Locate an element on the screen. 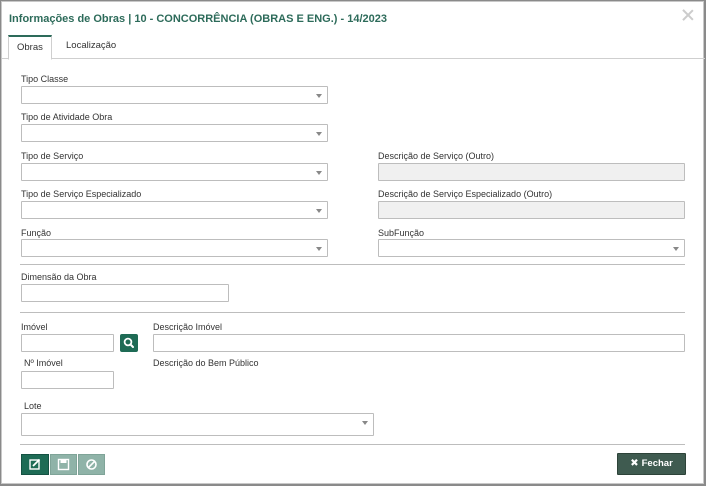 This screenshot has width=706, height=486. tipo-servico-select is located at coordinates (174, 172).